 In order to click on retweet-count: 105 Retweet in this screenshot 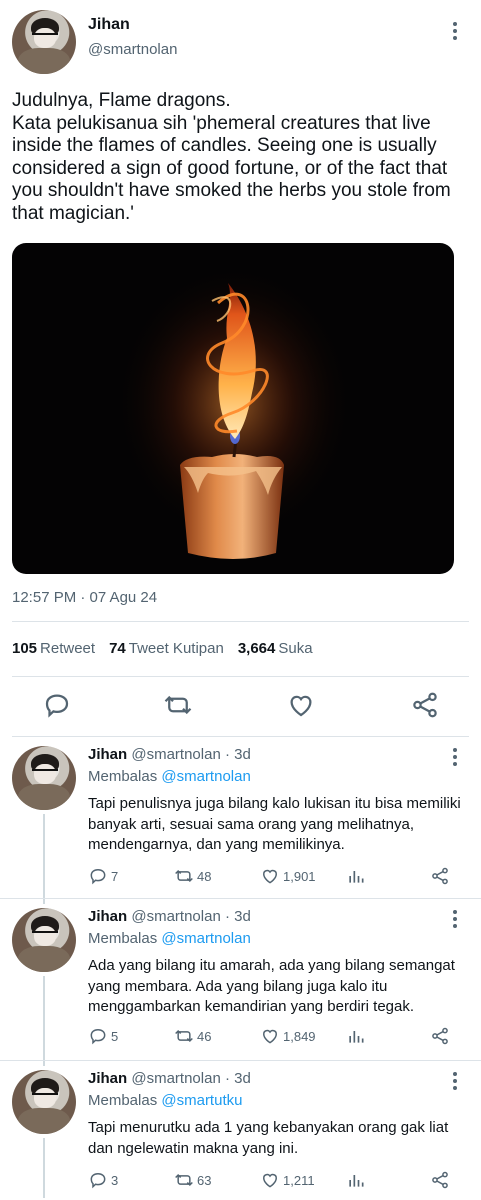, I will do `click(53, 648)`.